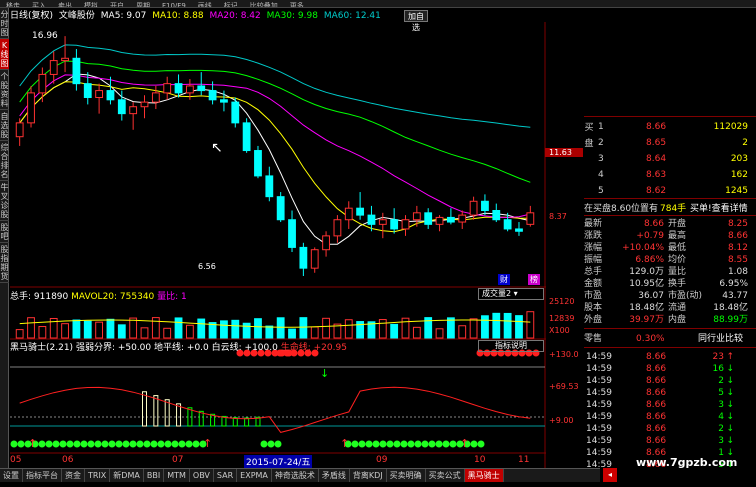 The width and height of the screenshot is (756, 487). Describe the element at coordinates (504, 279) in the screenshot. I see `news-marker: 财` at that location.